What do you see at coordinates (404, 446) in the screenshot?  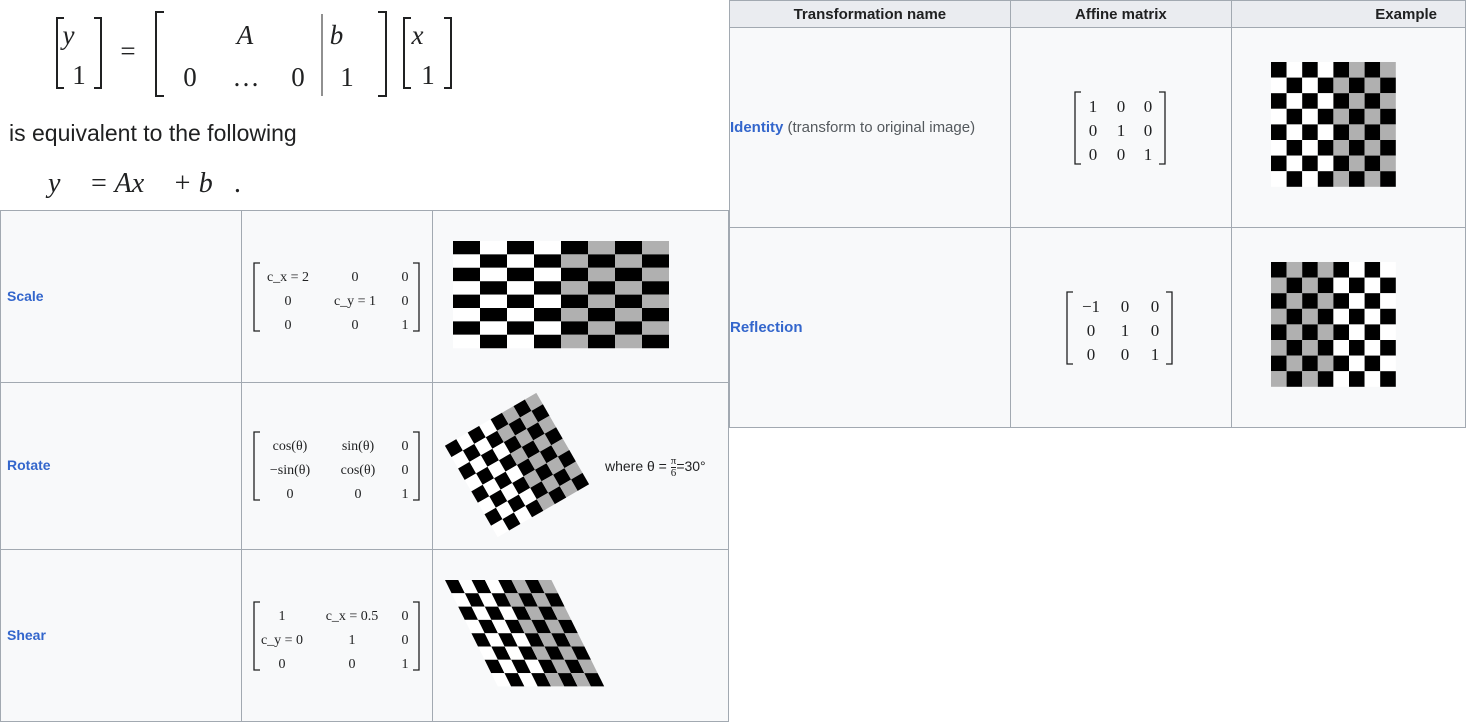 I see `m-0-2: 0` at bounding box center [404, 446].